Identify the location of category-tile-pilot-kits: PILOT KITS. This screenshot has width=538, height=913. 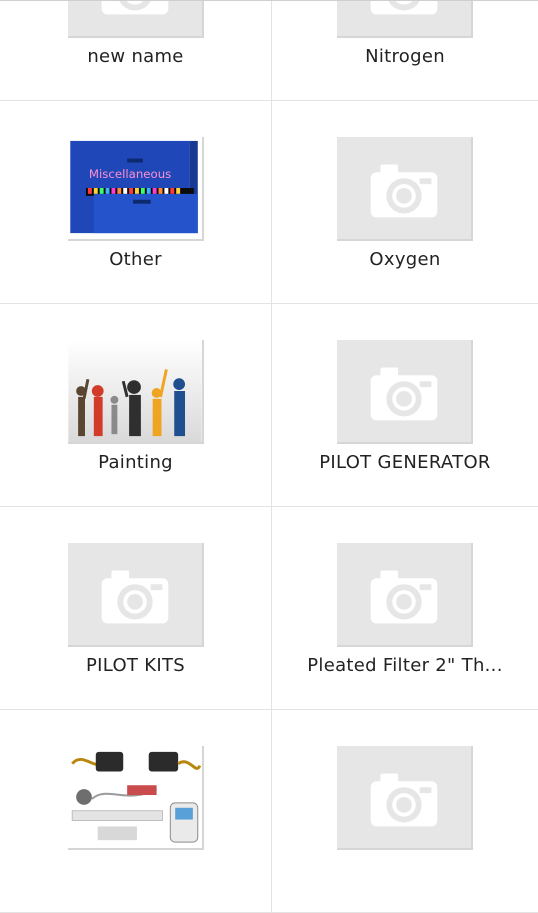
(136, 608).